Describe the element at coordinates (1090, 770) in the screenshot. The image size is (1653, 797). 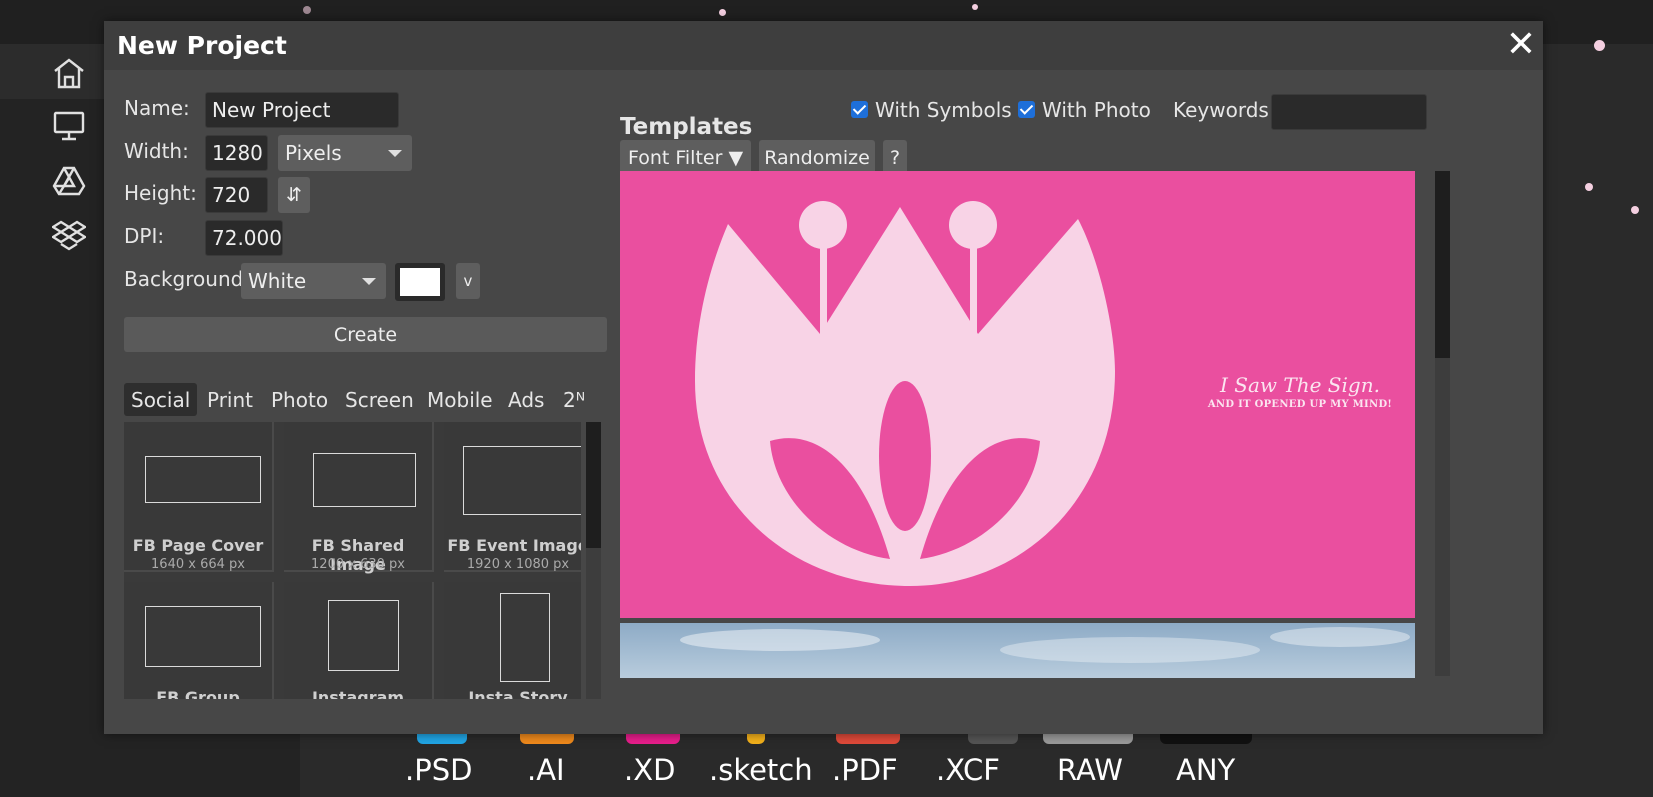
I see `format-raw: RAW` at that location.